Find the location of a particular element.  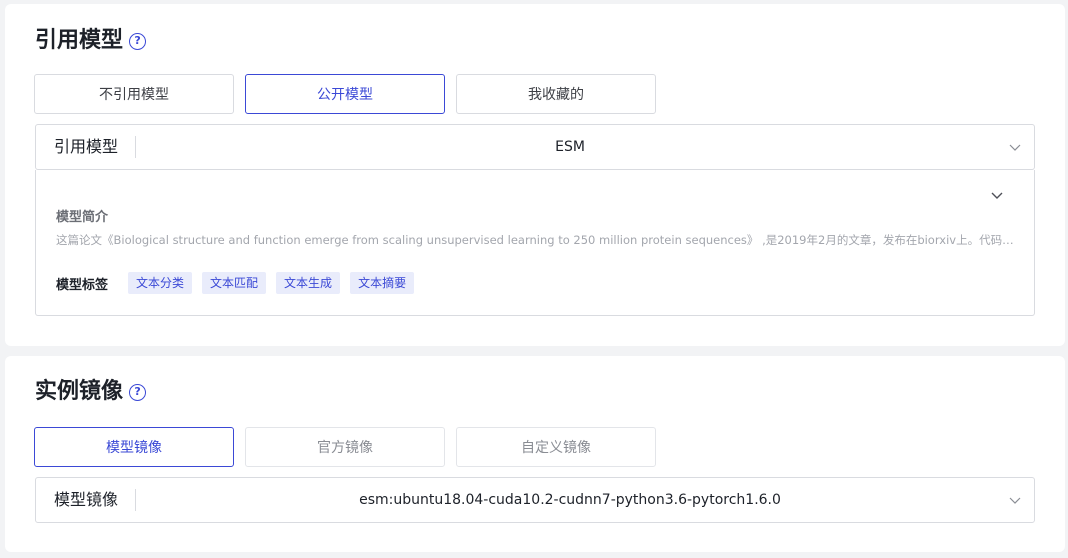

tab-public-model: 公开模型 is located at coordinates (345, 94).